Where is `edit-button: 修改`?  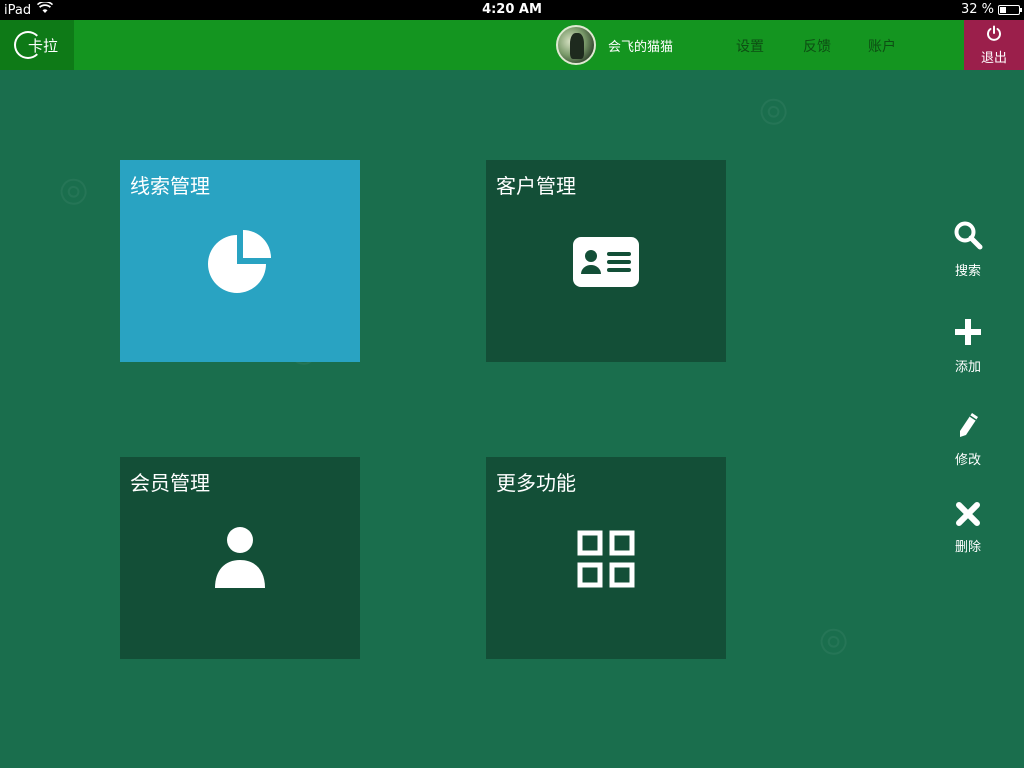
edit-button: 修改 is located at coordinates (968, 439).